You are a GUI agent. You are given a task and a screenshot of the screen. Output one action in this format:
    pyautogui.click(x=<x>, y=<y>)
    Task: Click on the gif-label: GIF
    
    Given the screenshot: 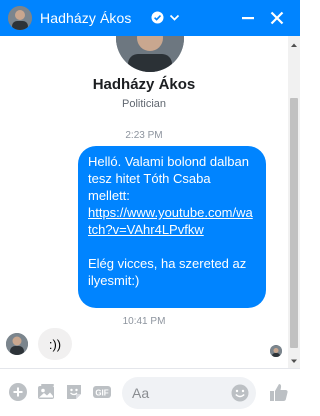 What is the action you would take?
    pyautogui.click(x=101, y=393)
    